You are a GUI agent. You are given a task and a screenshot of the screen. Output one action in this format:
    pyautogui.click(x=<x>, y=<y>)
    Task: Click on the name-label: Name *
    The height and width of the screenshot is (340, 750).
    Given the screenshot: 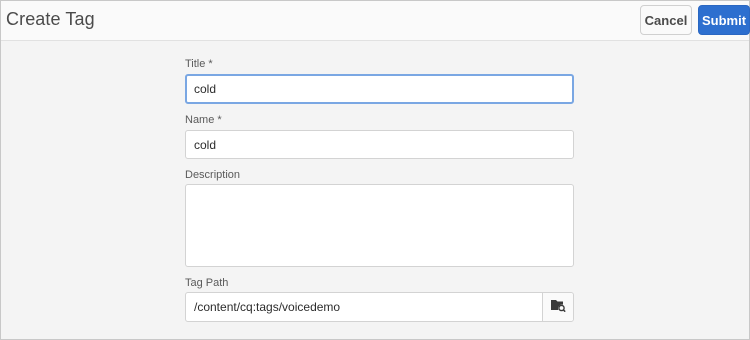 What is the action you would take?
    pyautogui.click(x=203, y=120)
    